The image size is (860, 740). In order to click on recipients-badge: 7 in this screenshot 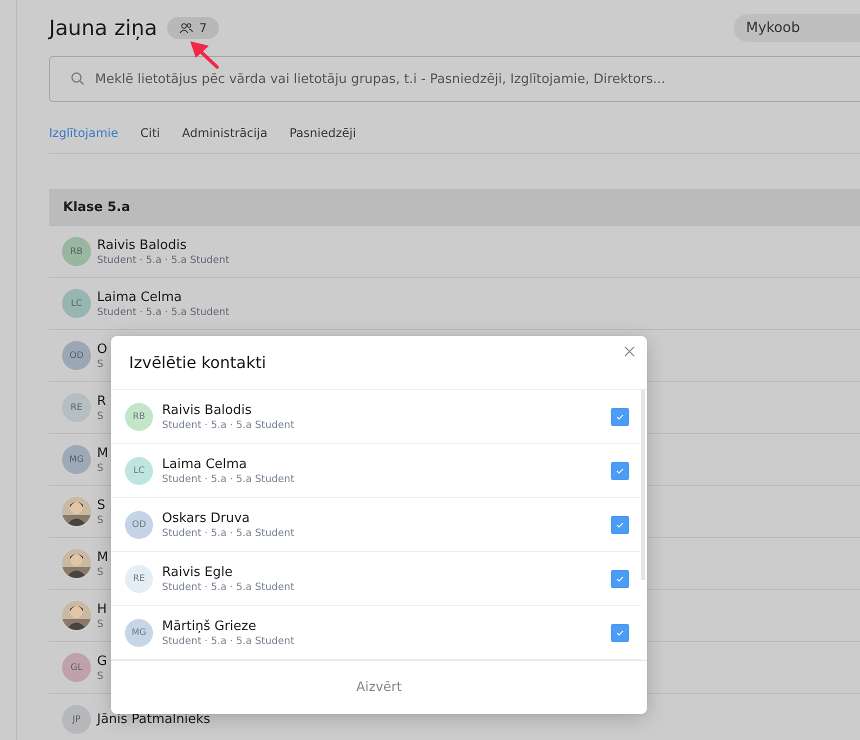, I will do `click(193, 28)`.